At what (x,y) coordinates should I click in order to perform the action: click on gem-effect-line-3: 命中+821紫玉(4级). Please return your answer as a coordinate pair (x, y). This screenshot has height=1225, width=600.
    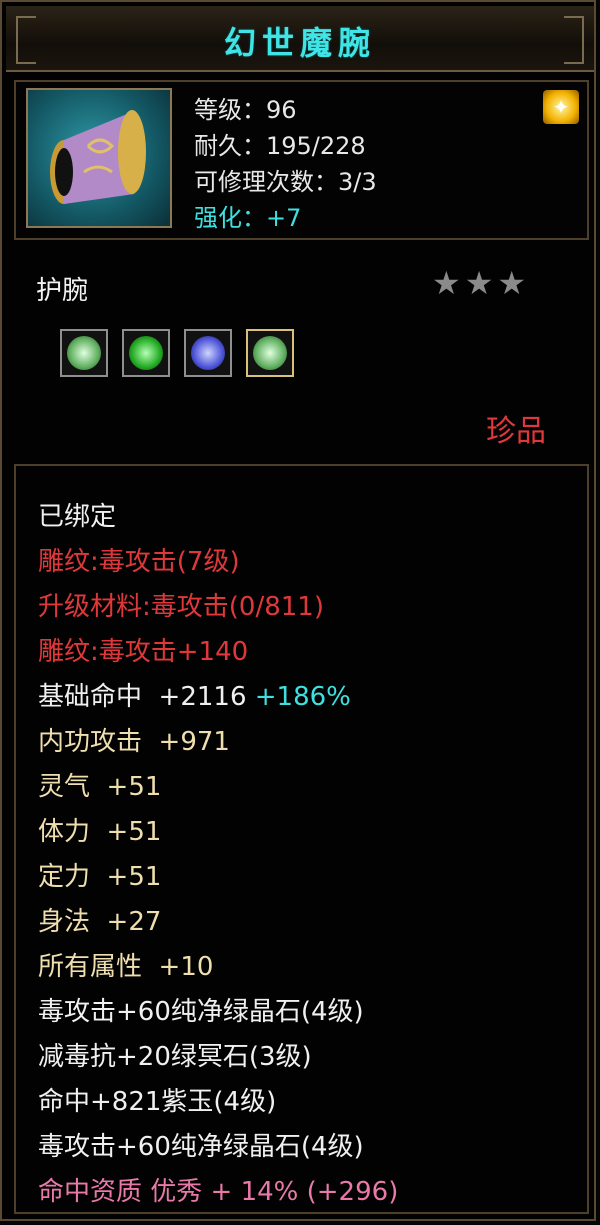
    Looking at the image, I should click on (157, 1102).